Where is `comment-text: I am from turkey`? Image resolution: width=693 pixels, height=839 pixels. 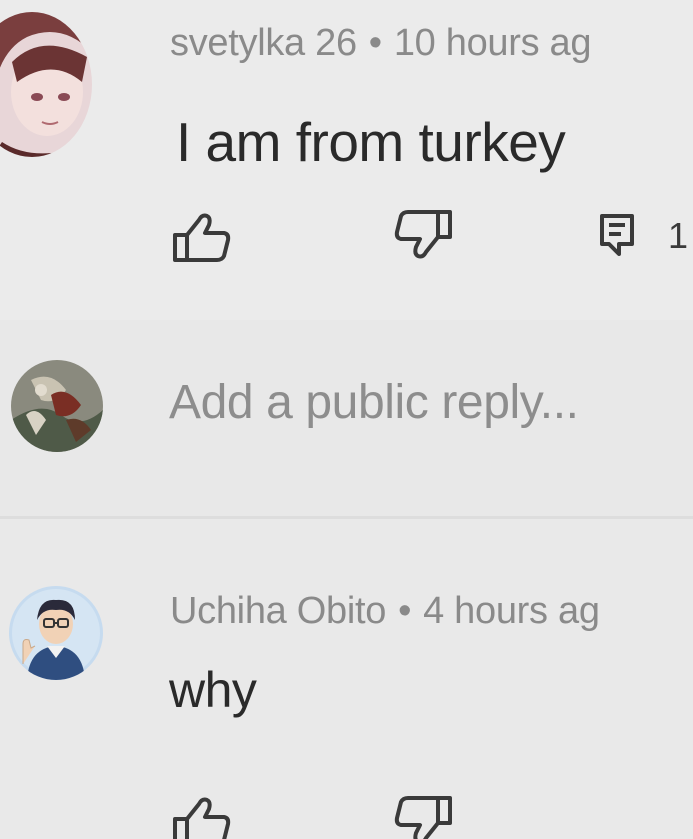
comment-text: I am from turkey is located at coordinates (371, 142).